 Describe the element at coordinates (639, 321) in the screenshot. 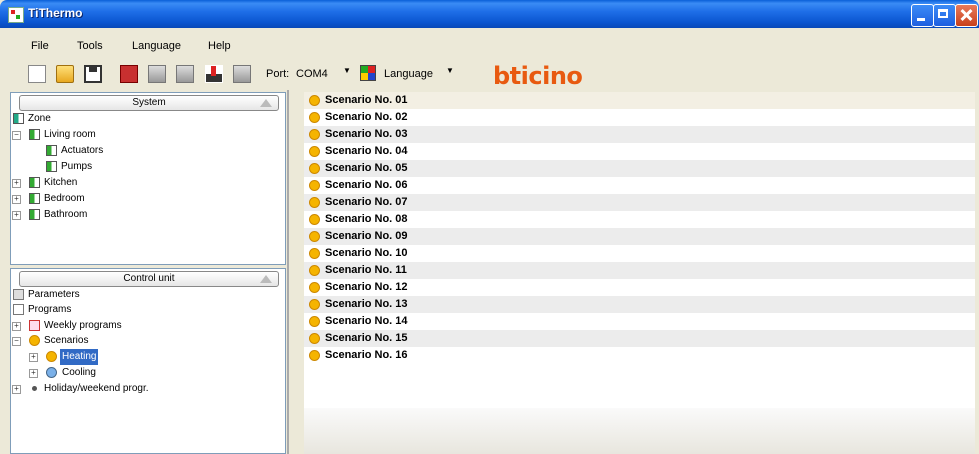

I see `list-item: Scenario No. 14` at that location.